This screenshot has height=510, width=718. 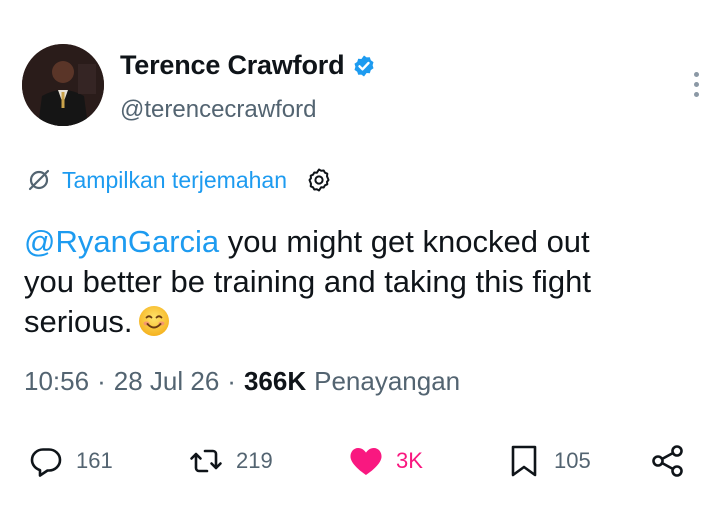 I want to click on share-icon, so click(x=667, y=461).